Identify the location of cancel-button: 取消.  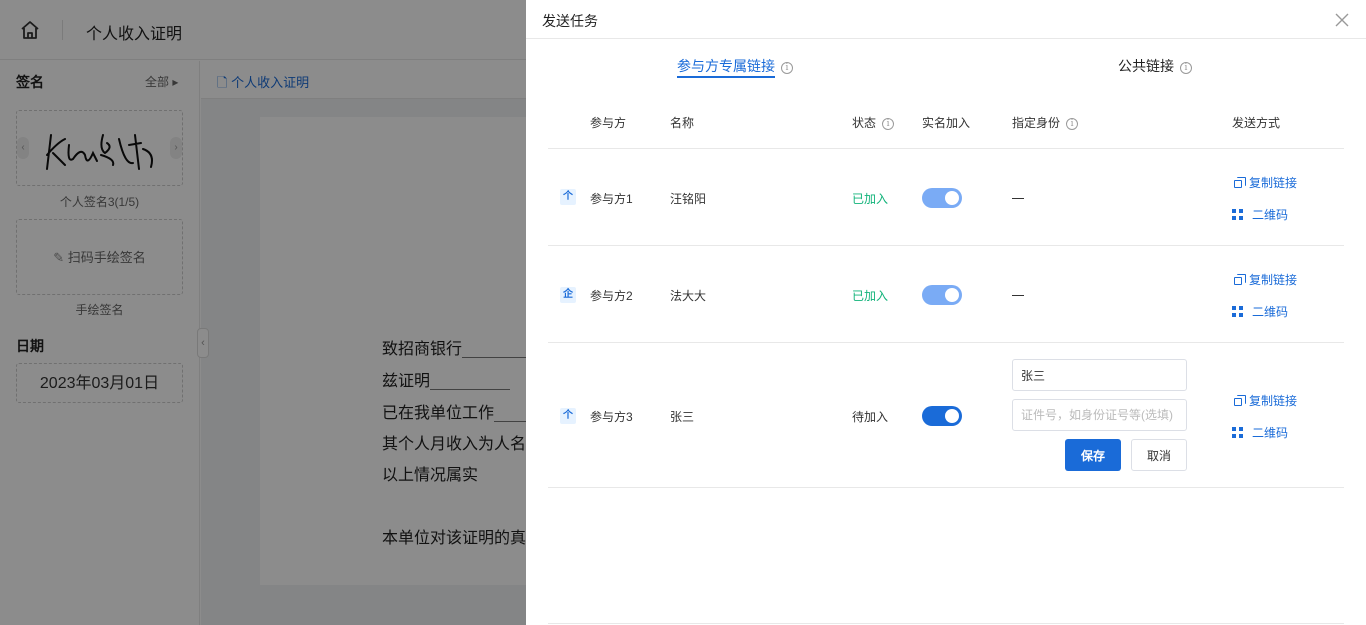
(1159, 455).